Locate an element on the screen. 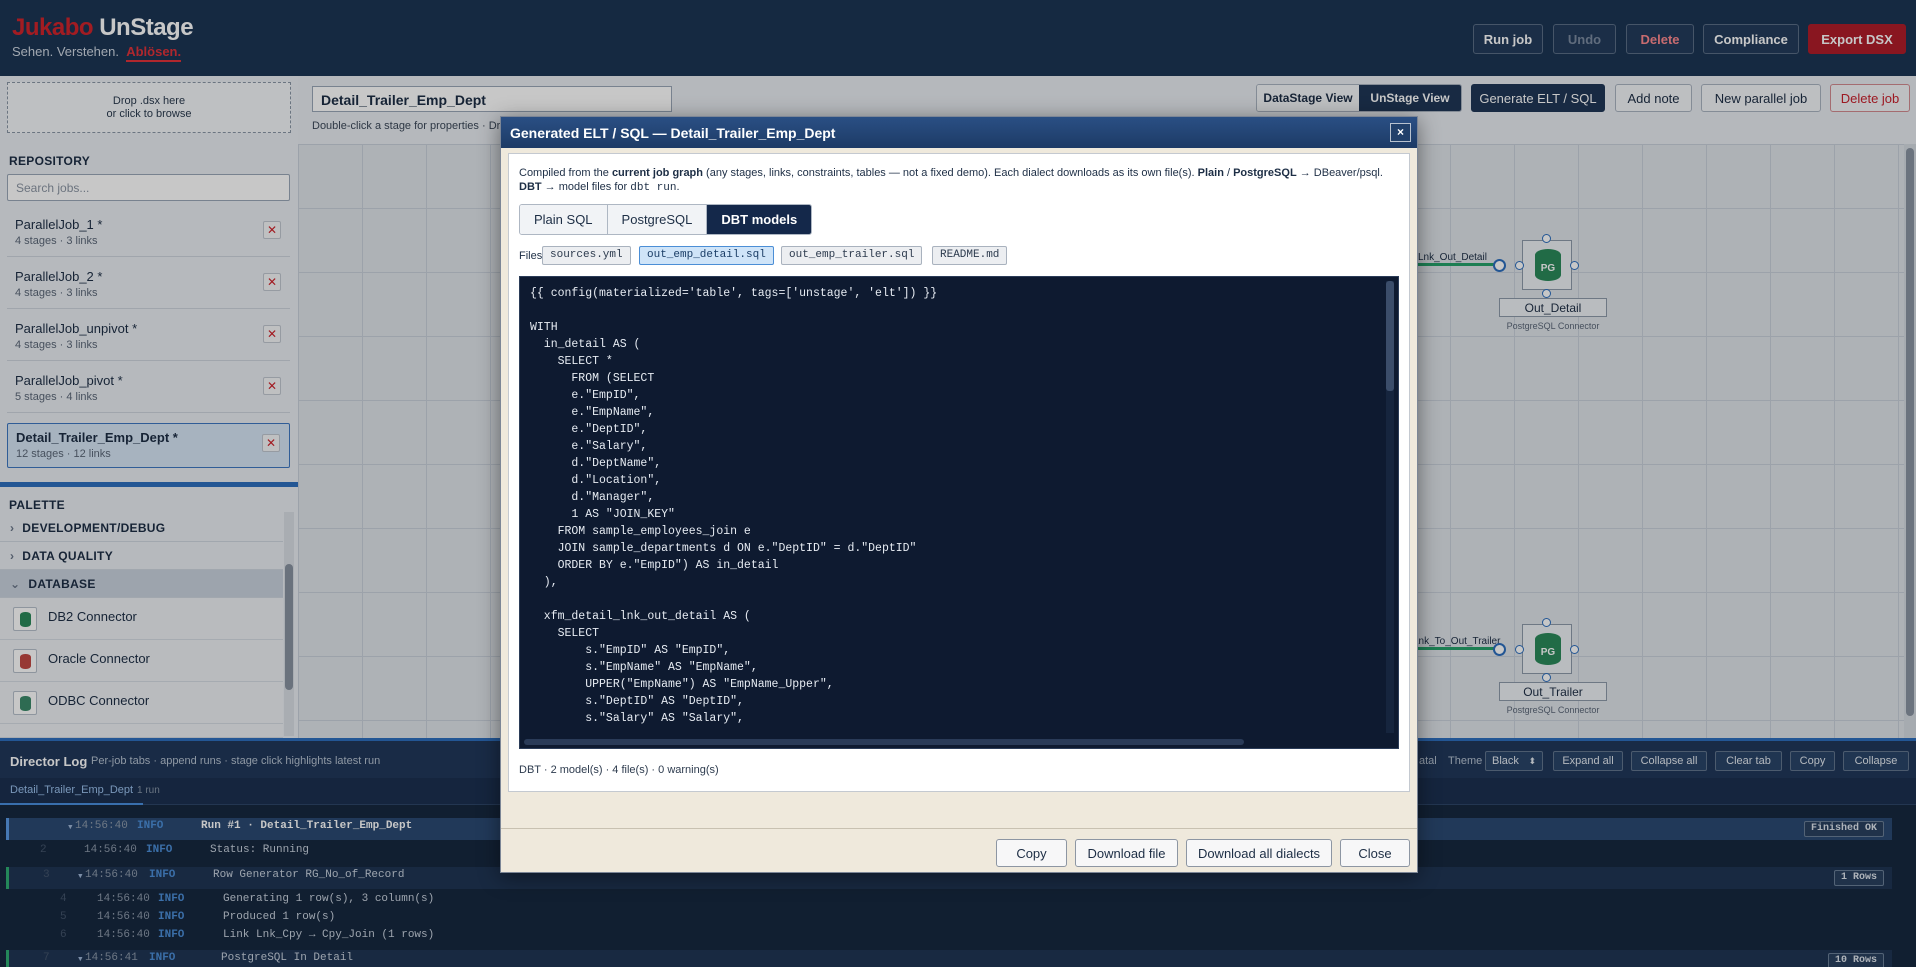 The height and width of the screenshot is (967, 1916). desc-emphasis: DBT is located at coordinates (530, 187).